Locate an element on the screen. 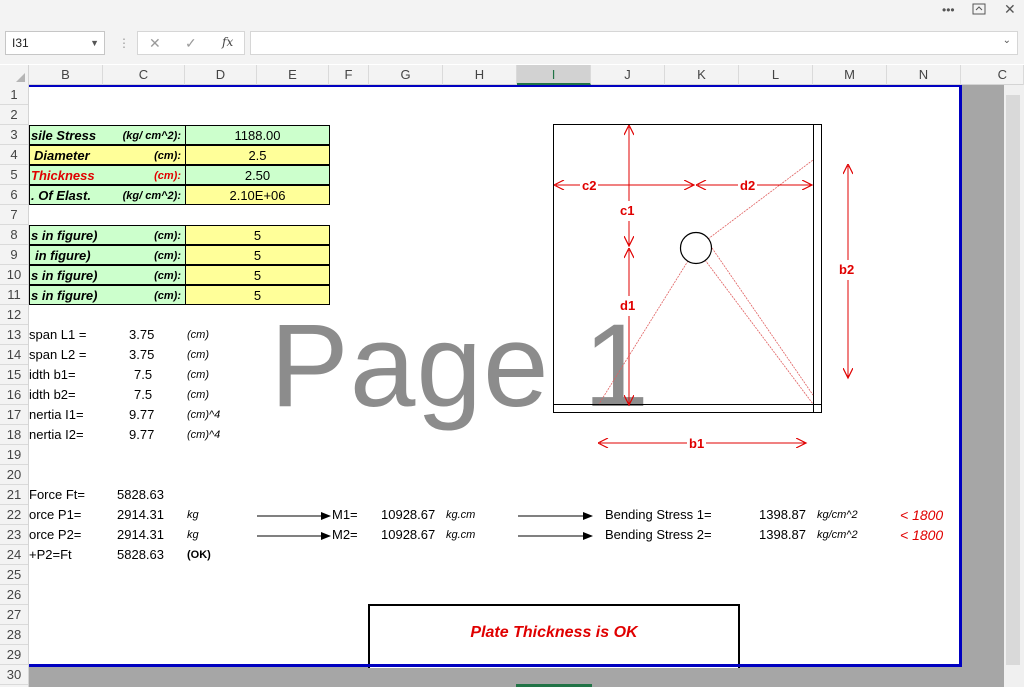  label-b1: b1 is located at coordinates (697, 444).